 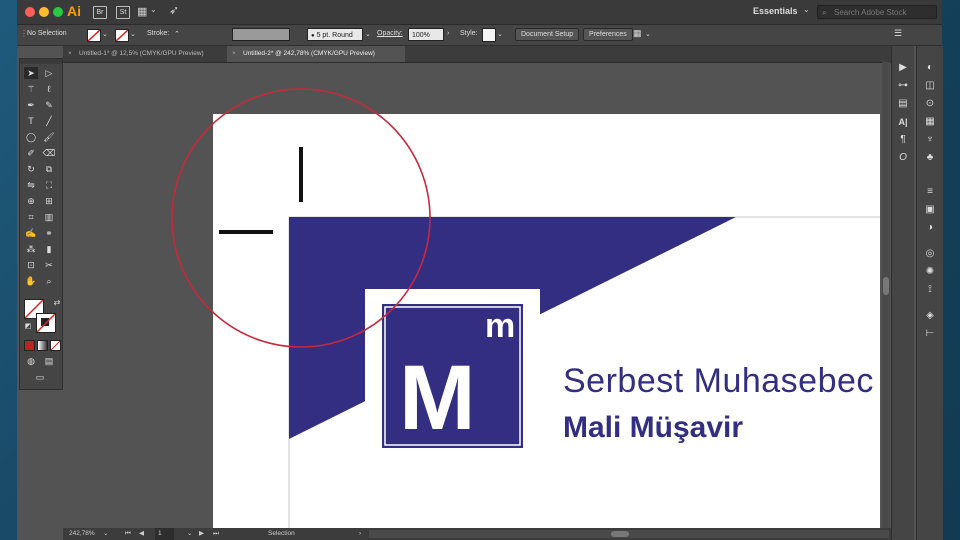 What do you see at coordinates (806, 9) in the screenshot?
I see `workspace-chevron-icon: ⌄` at bounding box center [806, 9].